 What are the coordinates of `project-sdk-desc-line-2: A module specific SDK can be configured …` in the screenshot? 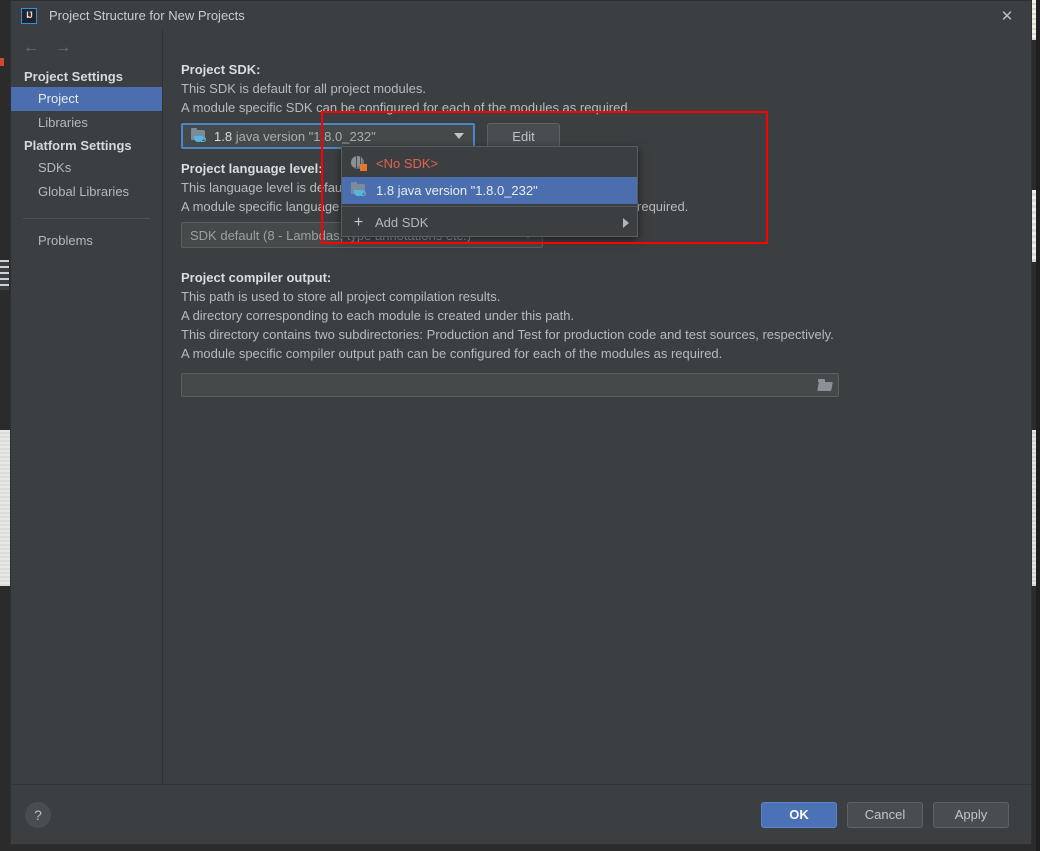 It's located at (406, 107).